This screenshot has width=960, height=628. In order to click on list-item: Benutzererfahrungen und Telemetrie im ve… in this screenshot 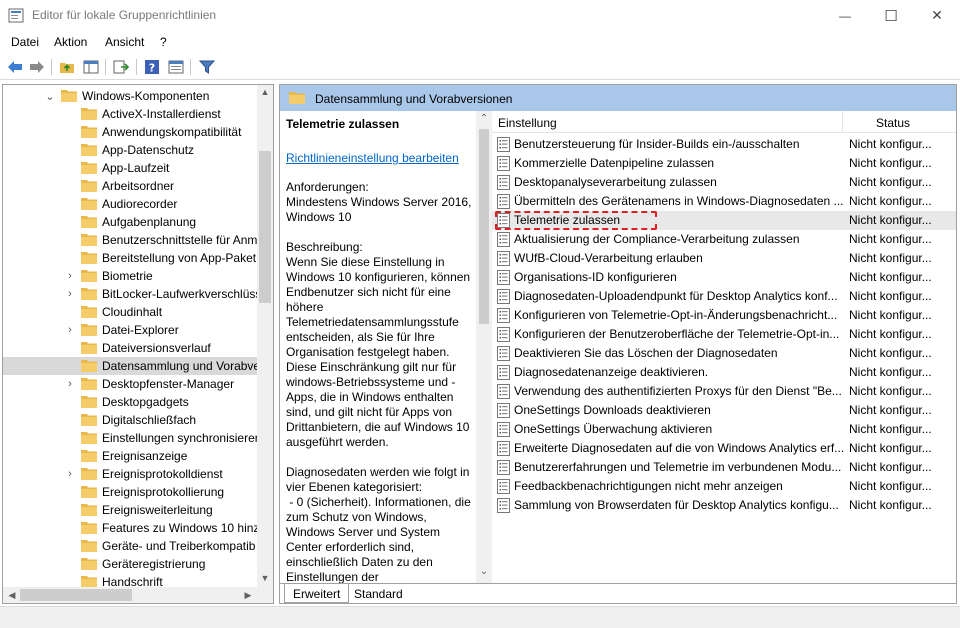, I will do `click(724, 467)`.